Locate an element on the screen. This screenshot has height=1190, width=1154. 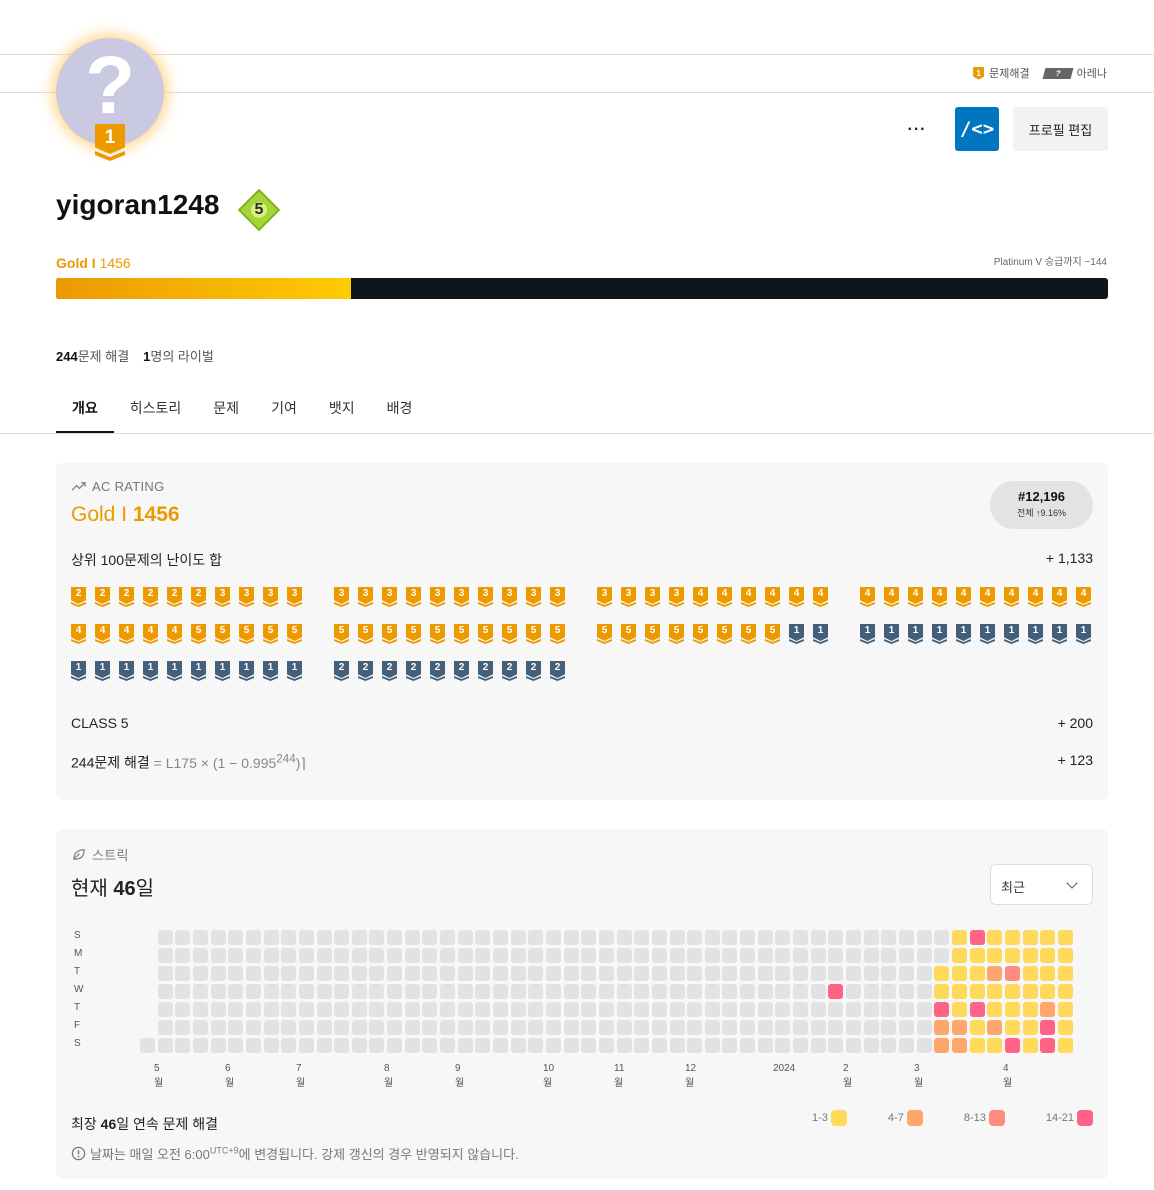
more-button: ··· is located at coordinates (917, 130).